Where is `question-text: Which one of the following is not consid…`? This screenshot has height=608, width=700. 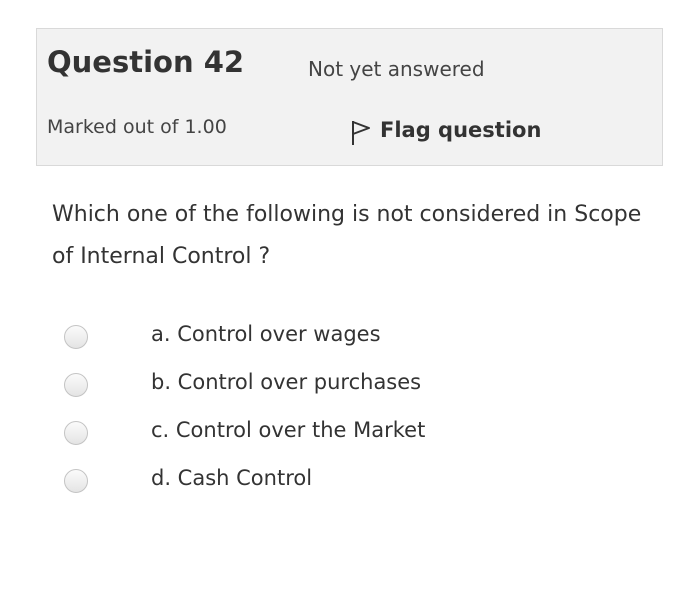 question-text: Which one of the following is not consid… is located at coordinates (347, 235).